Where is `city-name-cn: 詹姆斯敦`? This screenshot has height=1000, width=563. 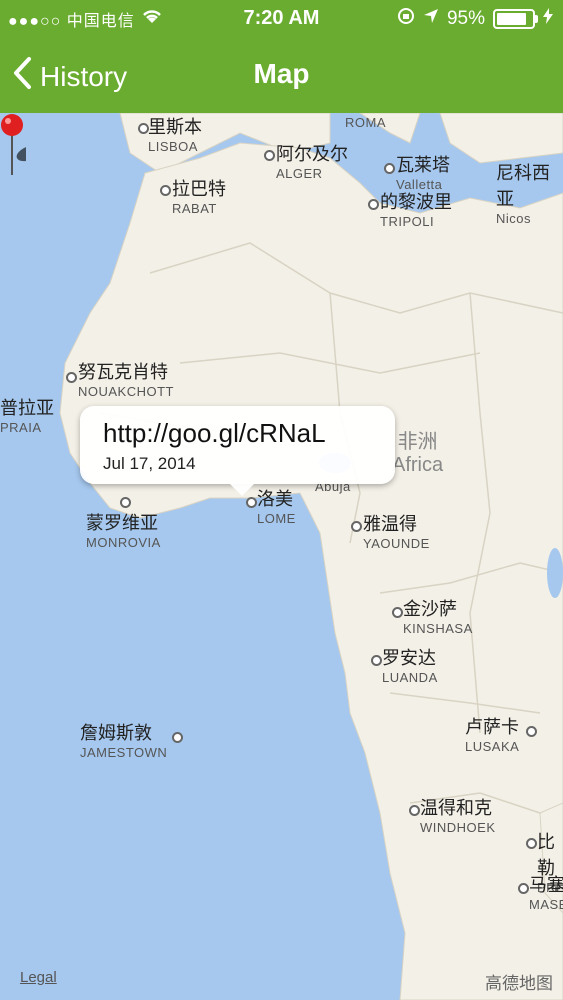
city-name-cn: 詹姆斯敦 is located at coordinates (116, 733).